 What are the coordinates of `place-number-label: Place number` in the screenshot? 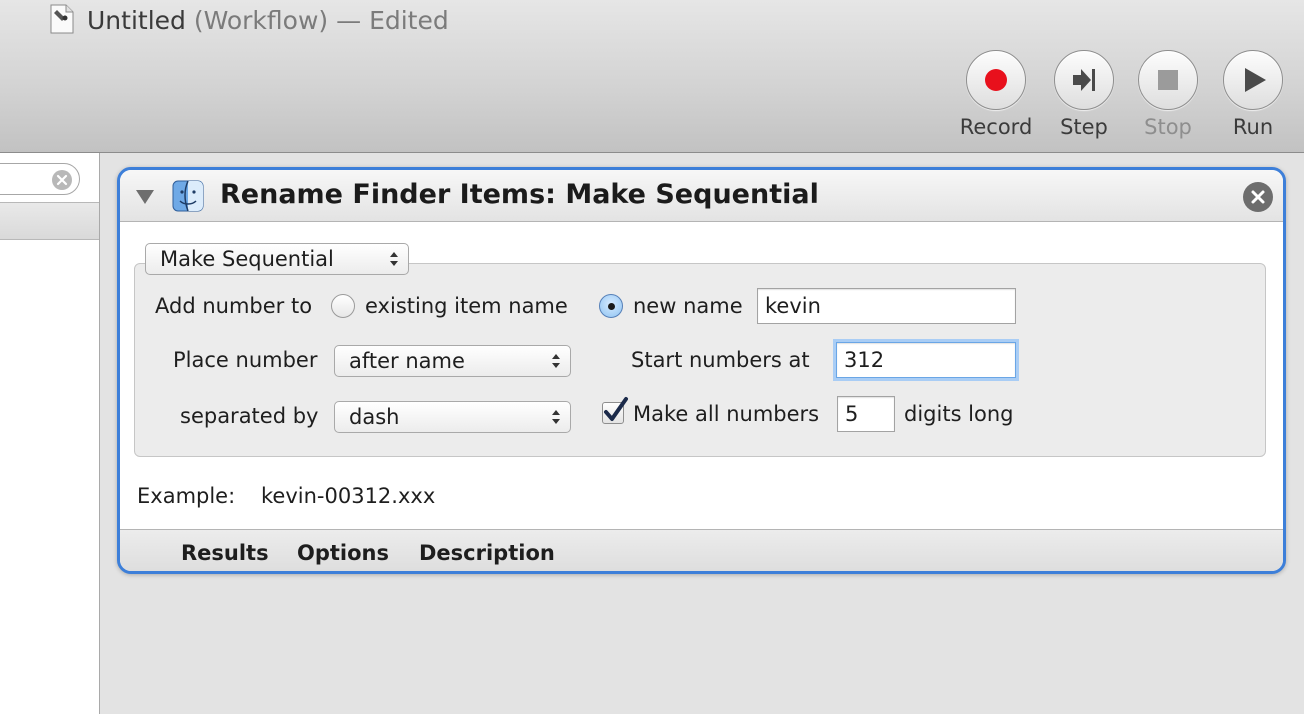 It's located at (245, 360).